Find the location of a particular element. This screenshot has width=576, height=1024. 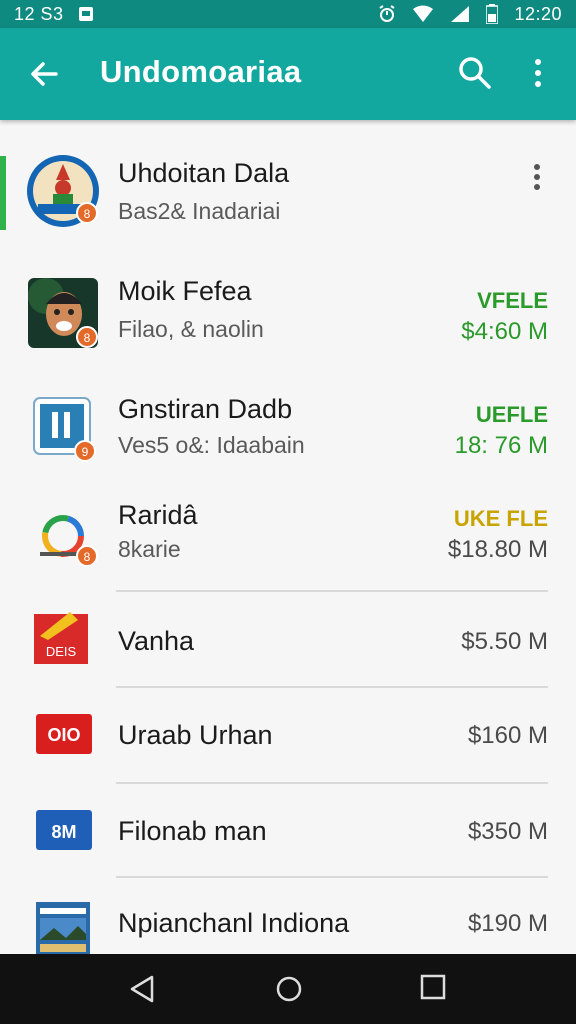

red-label-app-icon: OIO is located at coordinates (64, 734).